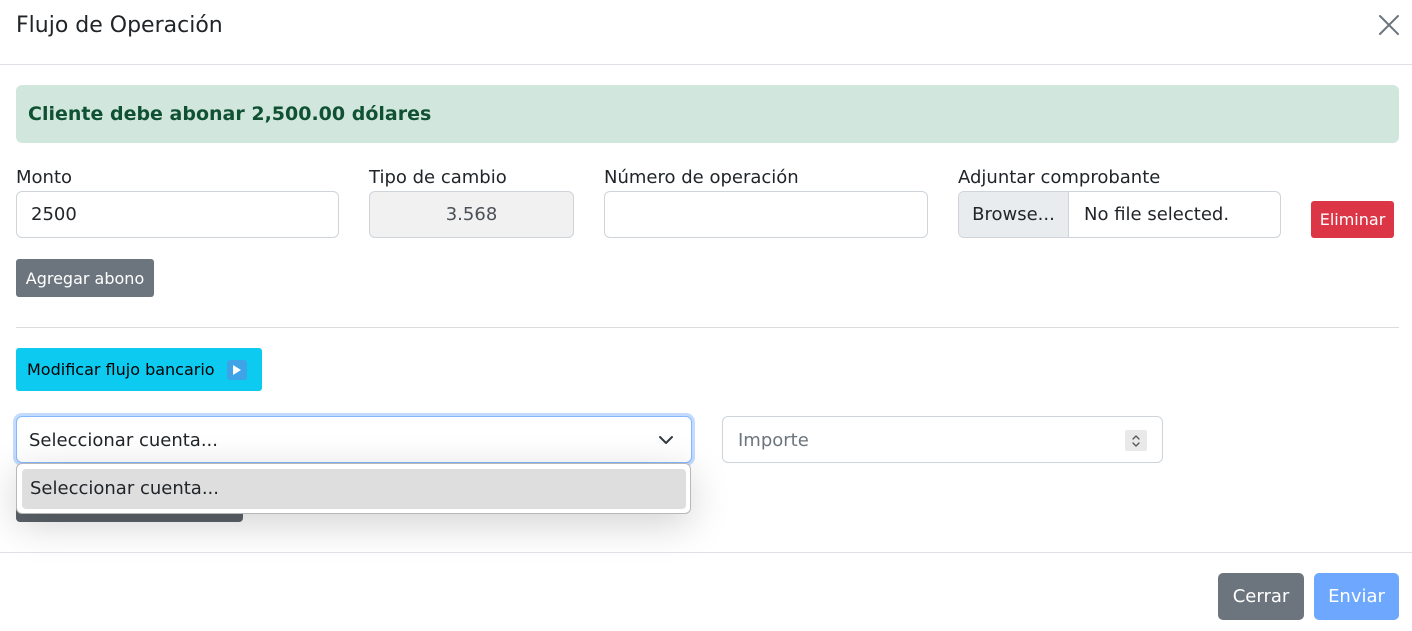  I want to click on file-input: Browse... No file selected., so click(1119, 214).